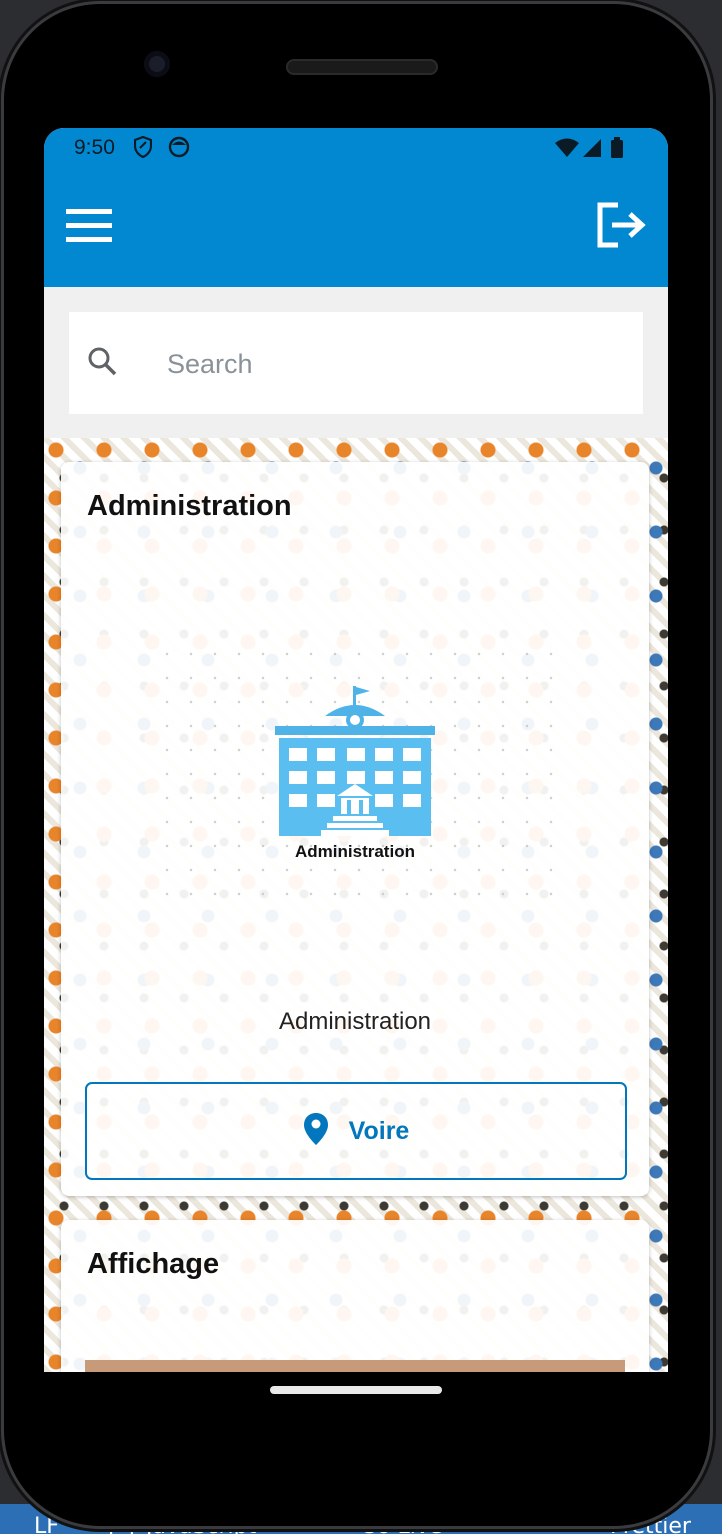 Image resolution: width=722 pixels, height=1534 pixels. I want to click on card-caption: Administration, so click(355, 1021).